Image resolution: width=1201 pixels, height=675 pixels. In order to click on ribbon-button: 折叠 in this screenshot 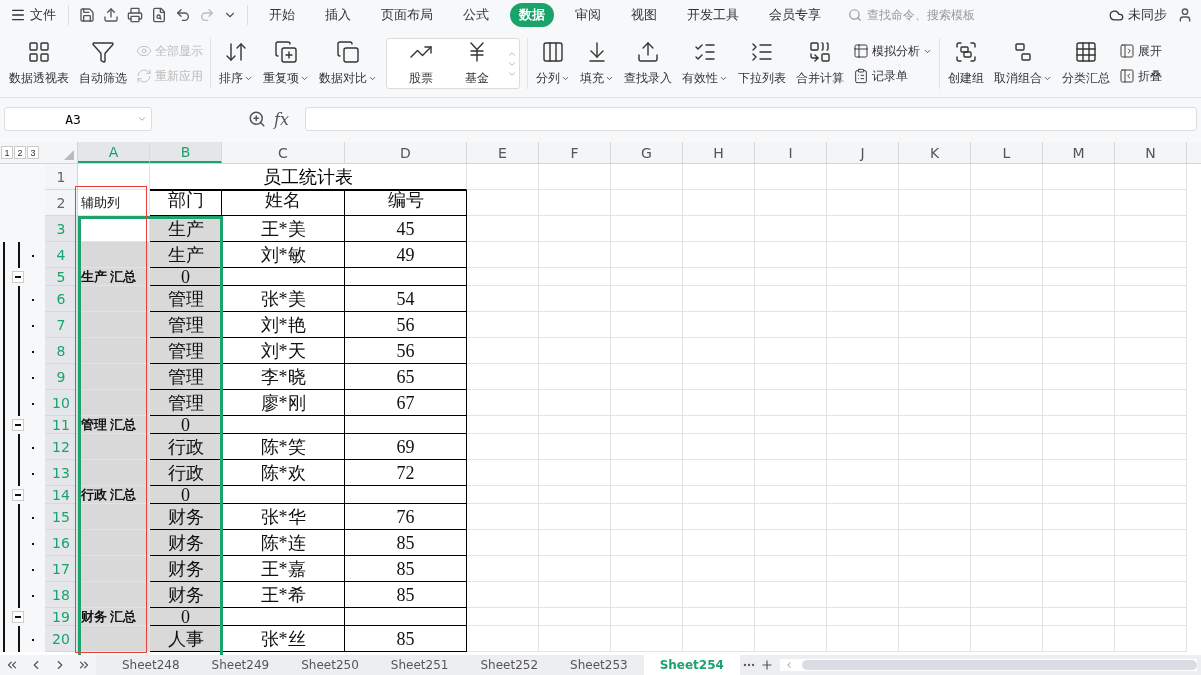, I will do `click(1140, 76)`.